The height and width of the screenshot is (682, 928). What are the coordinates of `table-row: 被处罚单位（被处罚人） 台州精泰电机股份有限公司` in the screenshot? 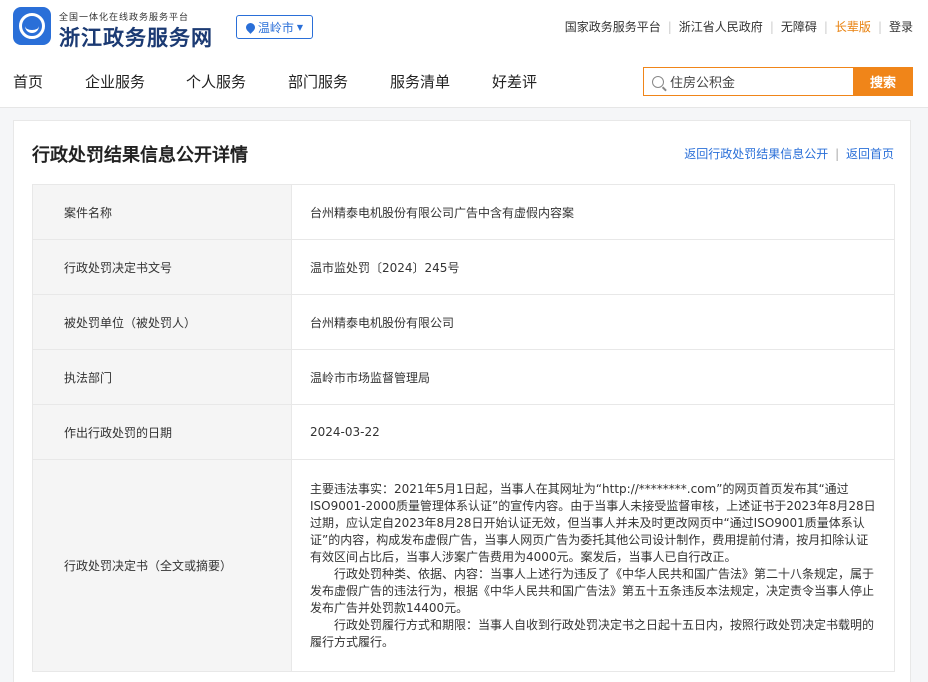 It's located at (463, 322).